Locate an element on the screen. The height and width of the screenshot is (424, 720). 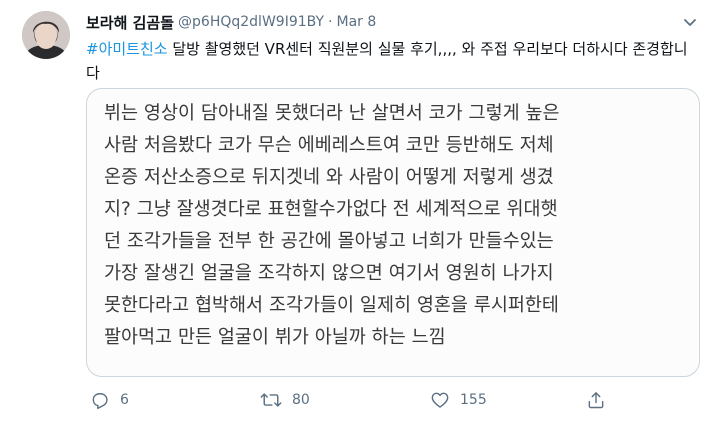
tweet-header: 보라해 김곰돌 @p6HQq2dlW9I91BY · Mar 8 is located at coordinates (231, 22).